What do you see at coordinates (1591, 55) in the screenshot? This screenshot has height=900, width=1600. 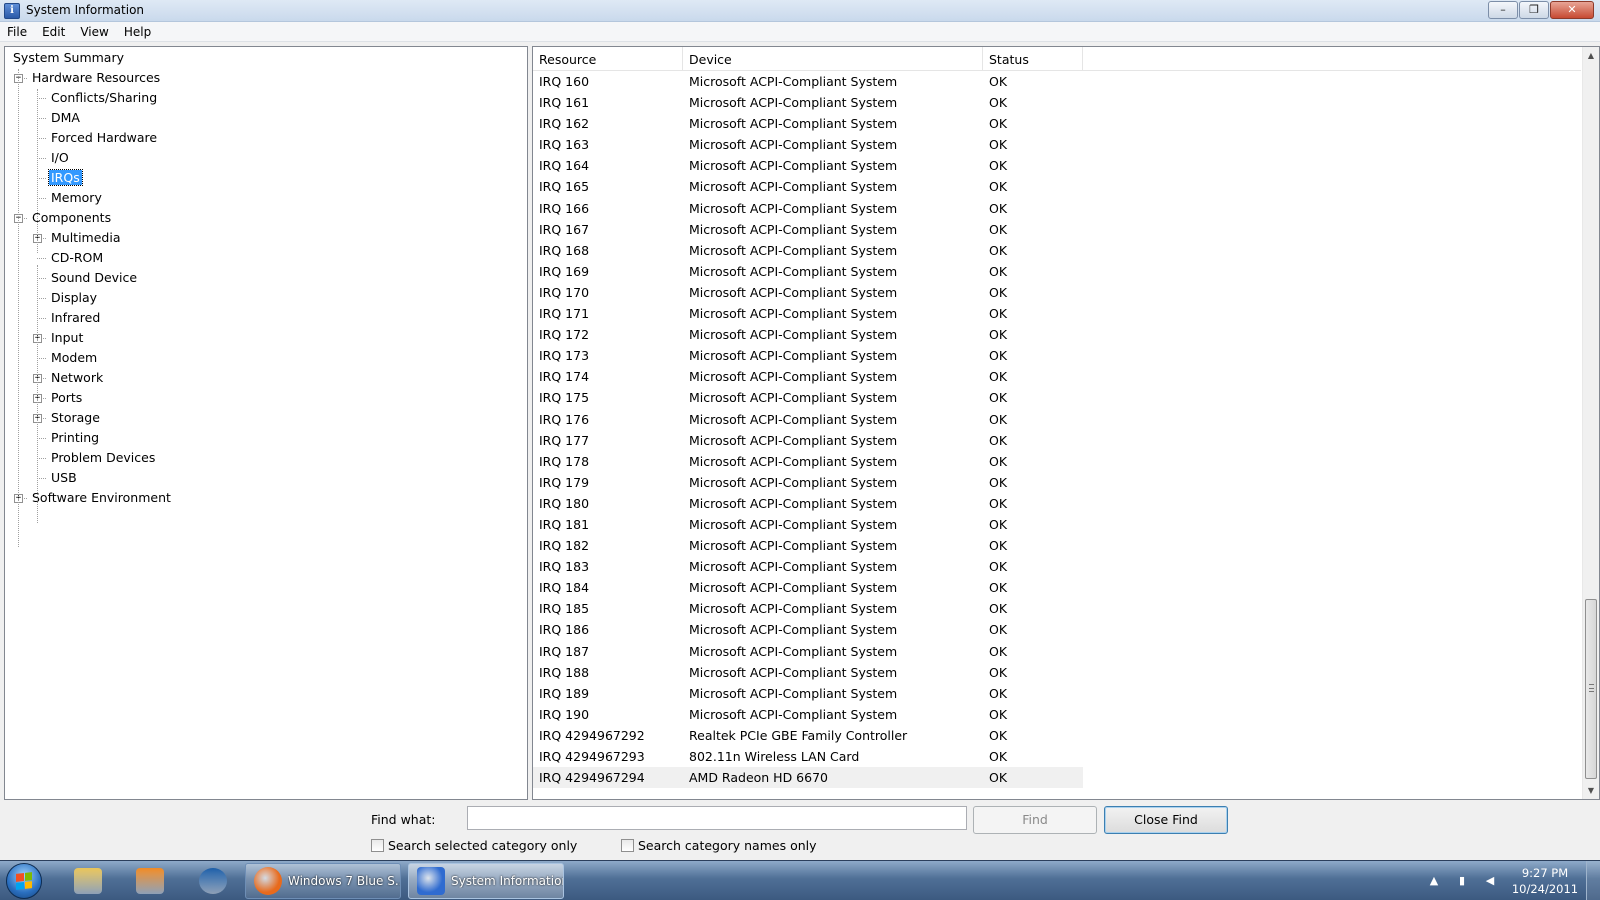 I see `scroll-up-arrow-icon: ▲` at bounding box center [1591, 55].